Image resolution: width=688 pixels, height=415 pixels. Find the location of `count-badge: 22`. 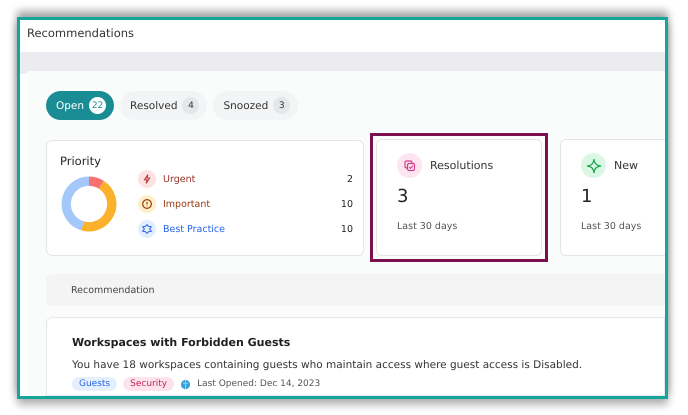

count-badge: 22 is located at coordinates (97, 105).